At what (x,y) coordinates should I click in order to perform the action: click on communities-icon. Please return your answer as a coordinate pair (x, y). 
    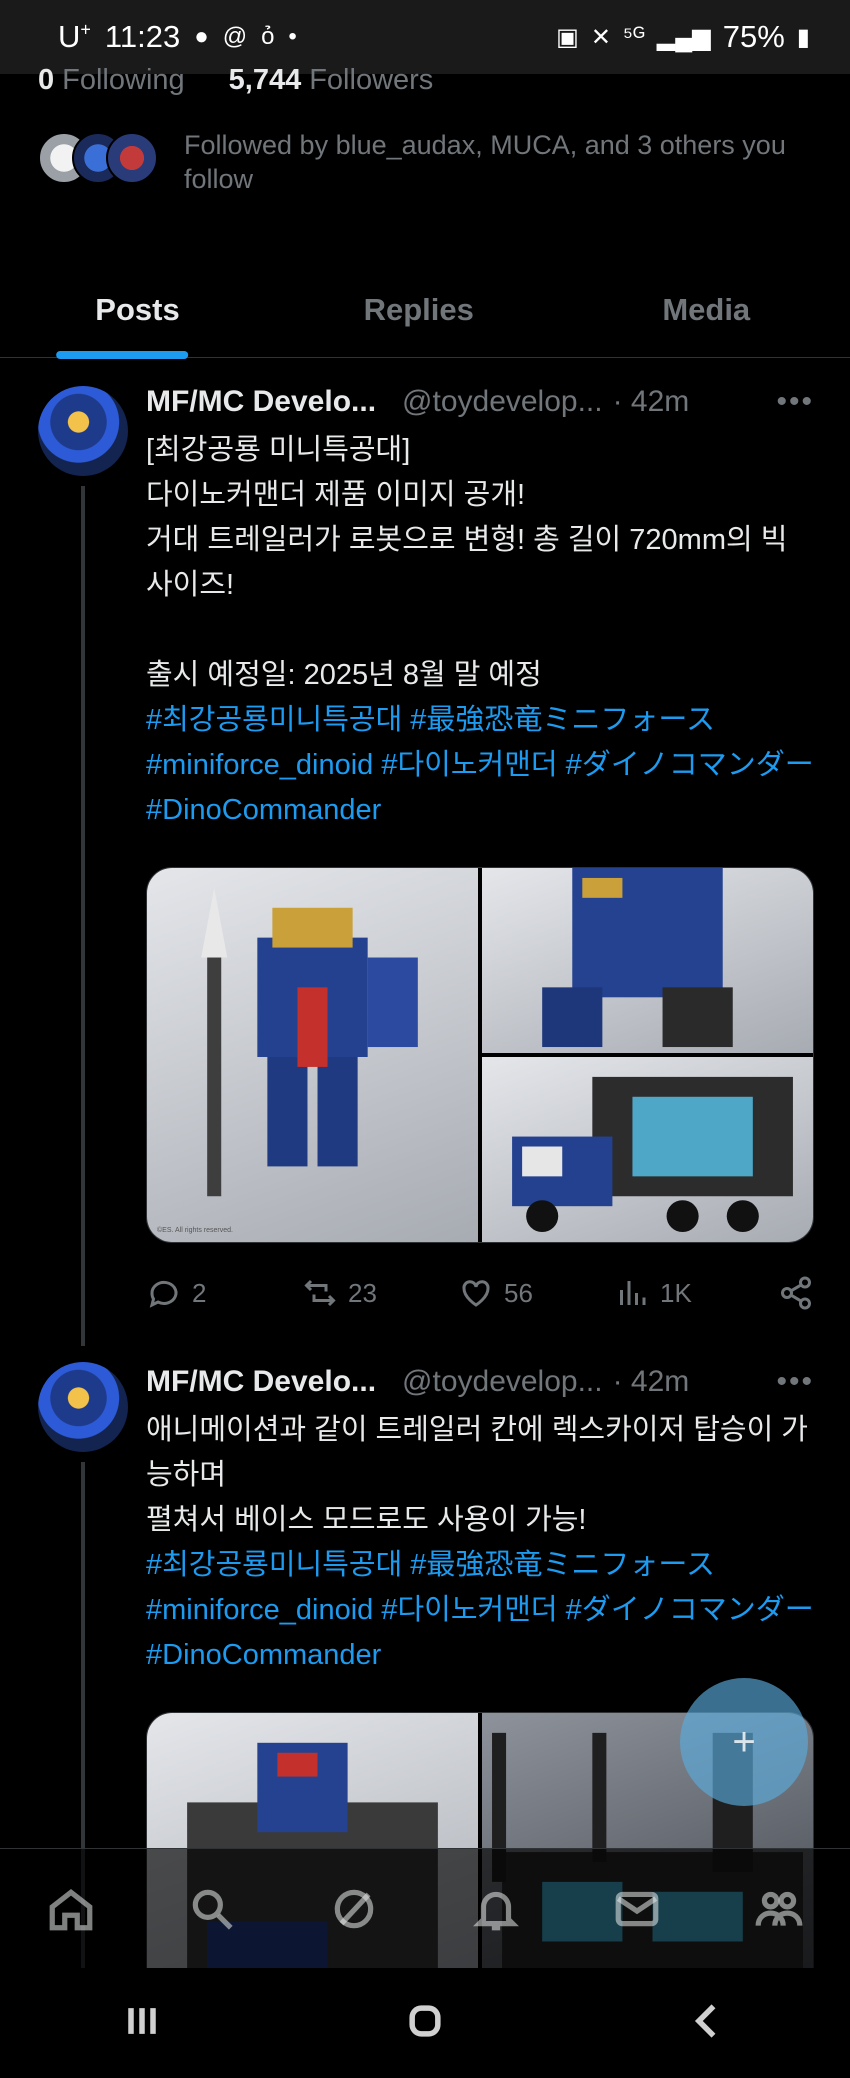
    Looking at the image, I should click on (779, 1909).